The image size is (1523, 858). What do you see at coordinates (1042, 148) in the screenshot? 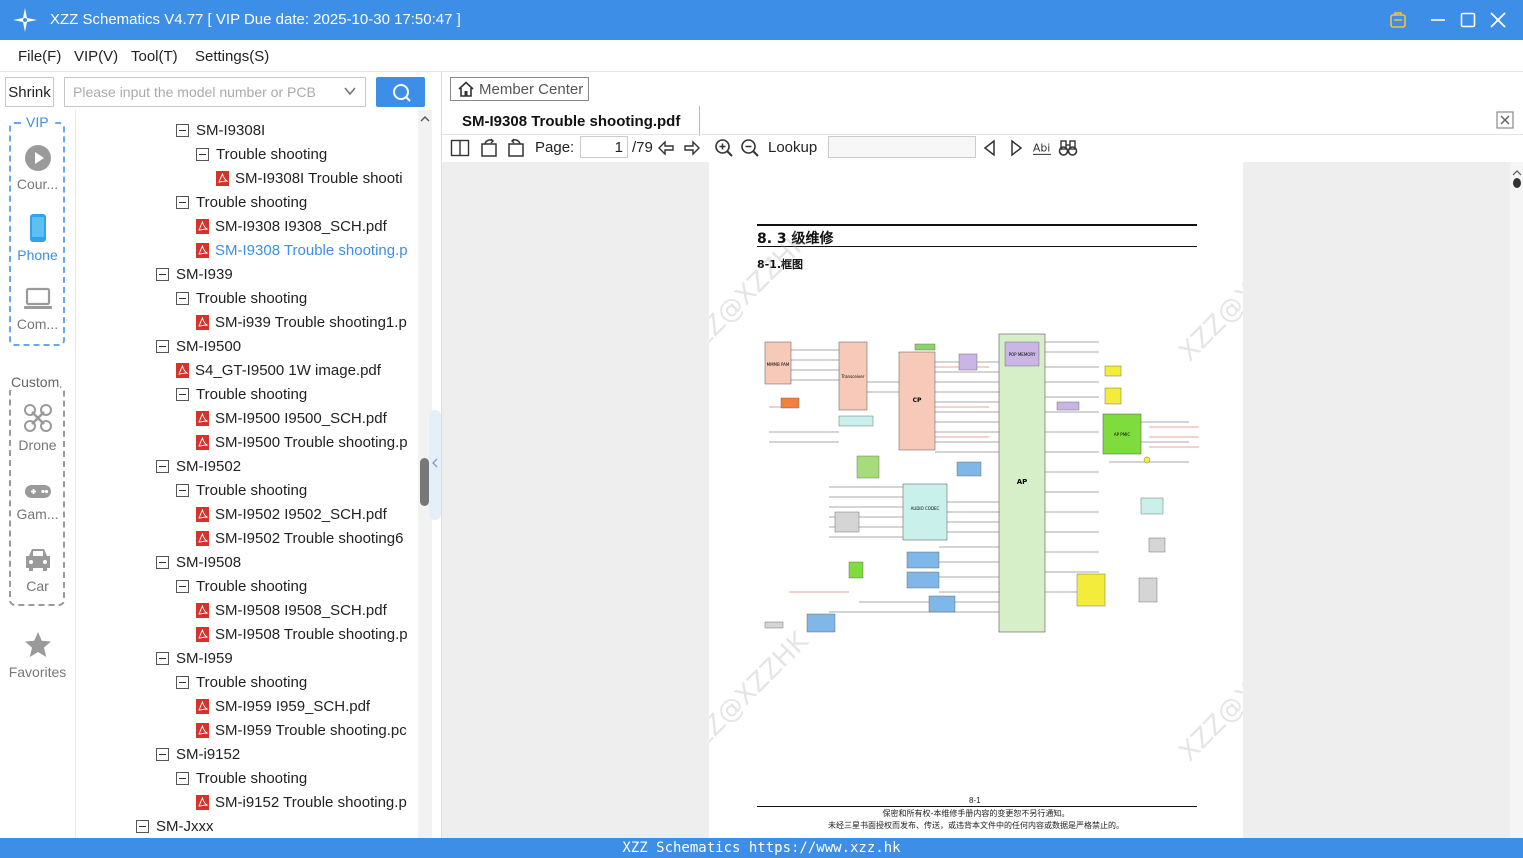
I see `match-case-icon: Abi` at bounding box center [1042, 148].